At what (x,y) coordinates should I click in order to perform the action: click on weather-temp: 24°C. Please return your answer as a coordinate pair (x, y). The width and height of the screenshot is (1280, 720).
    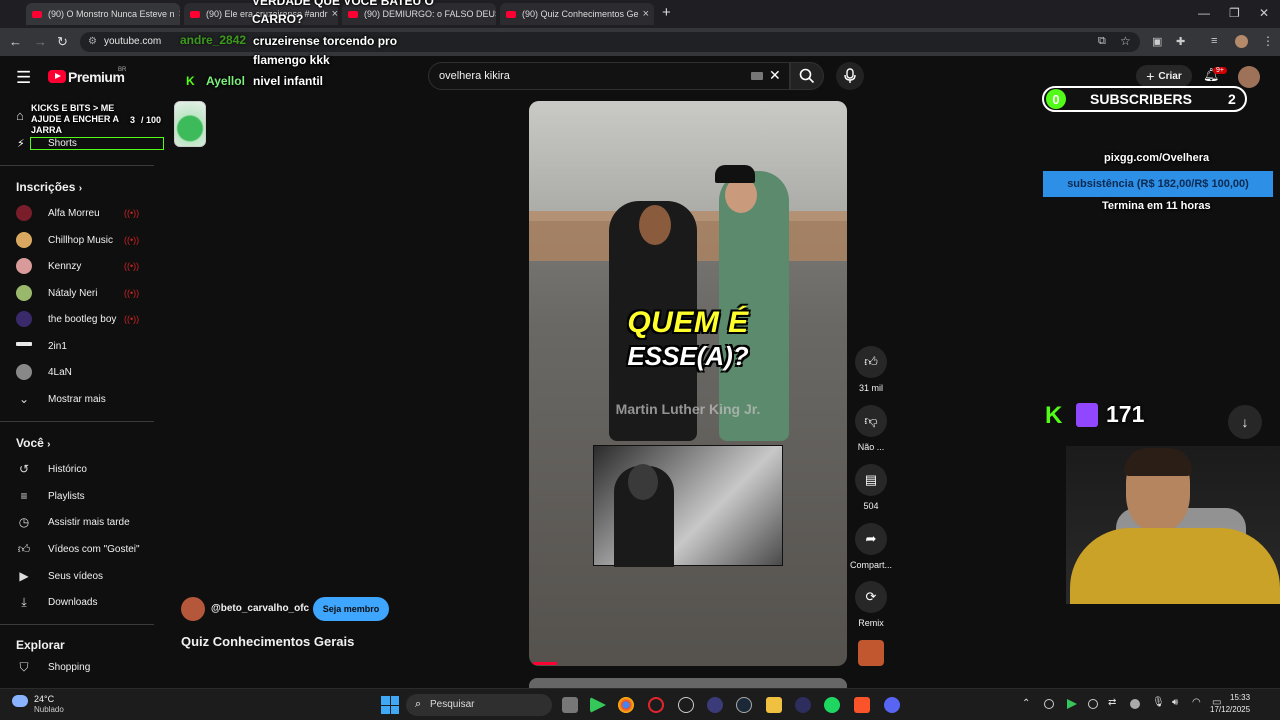
    Looking at the image, I should click on (44, 699).